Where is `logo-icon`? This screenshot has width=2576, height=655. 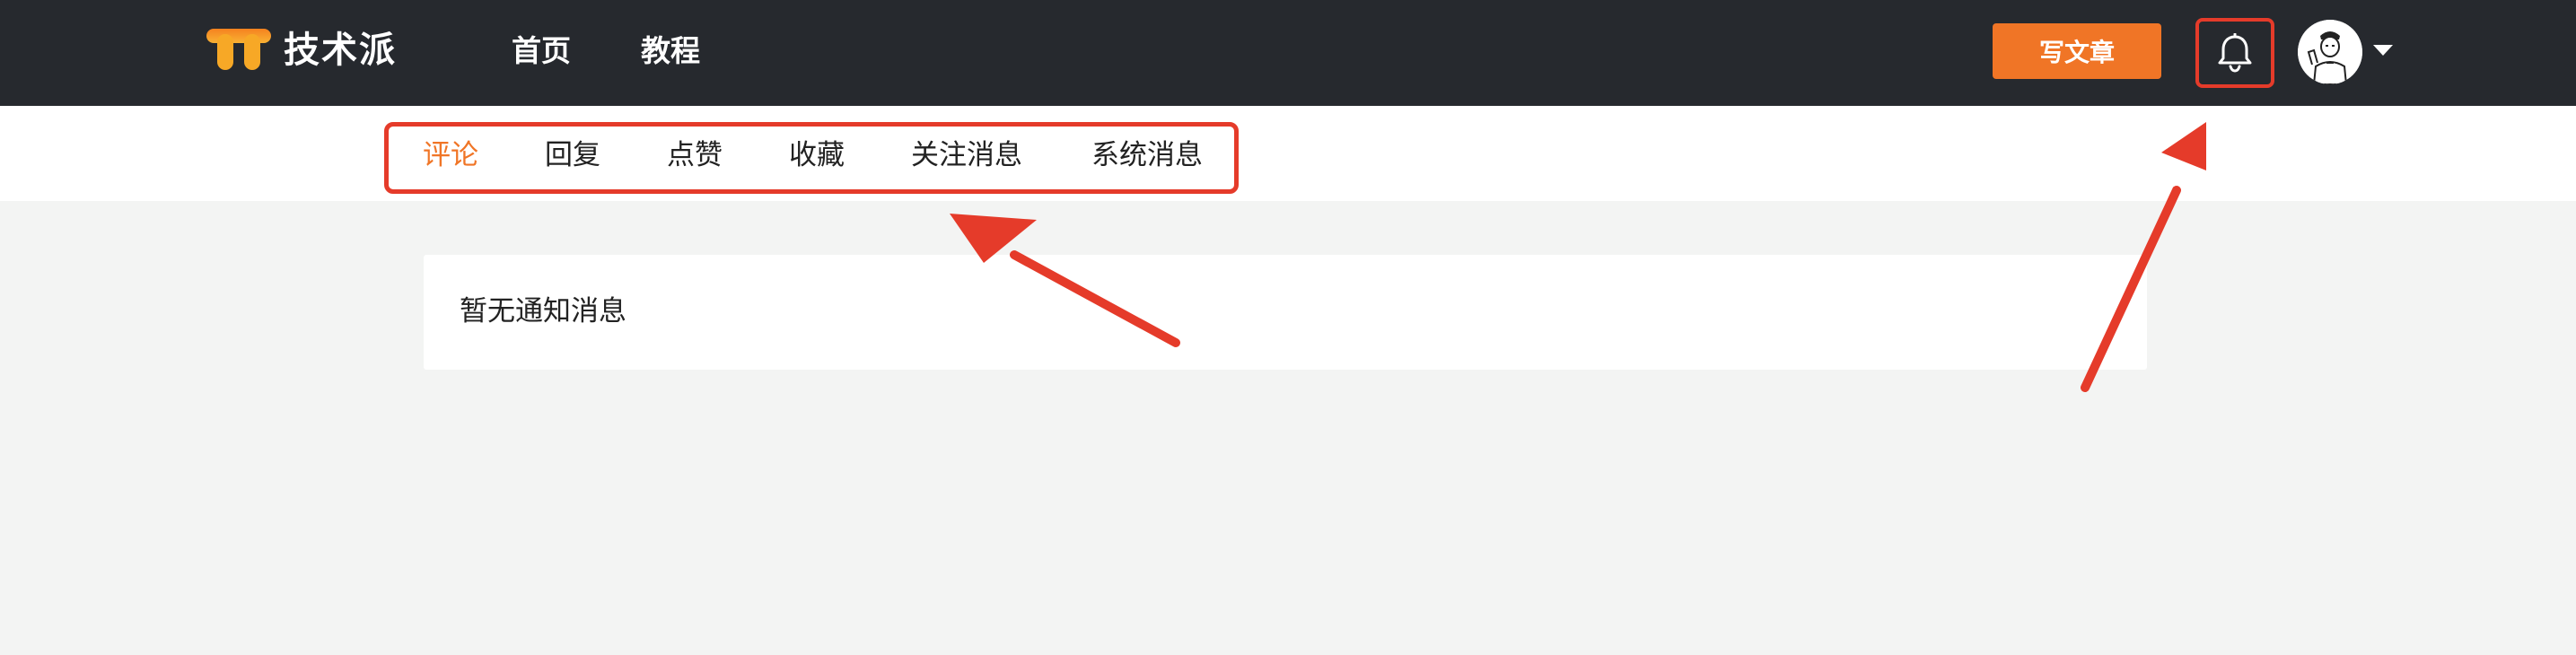
logo-icon is located at coordinates (239, 50).